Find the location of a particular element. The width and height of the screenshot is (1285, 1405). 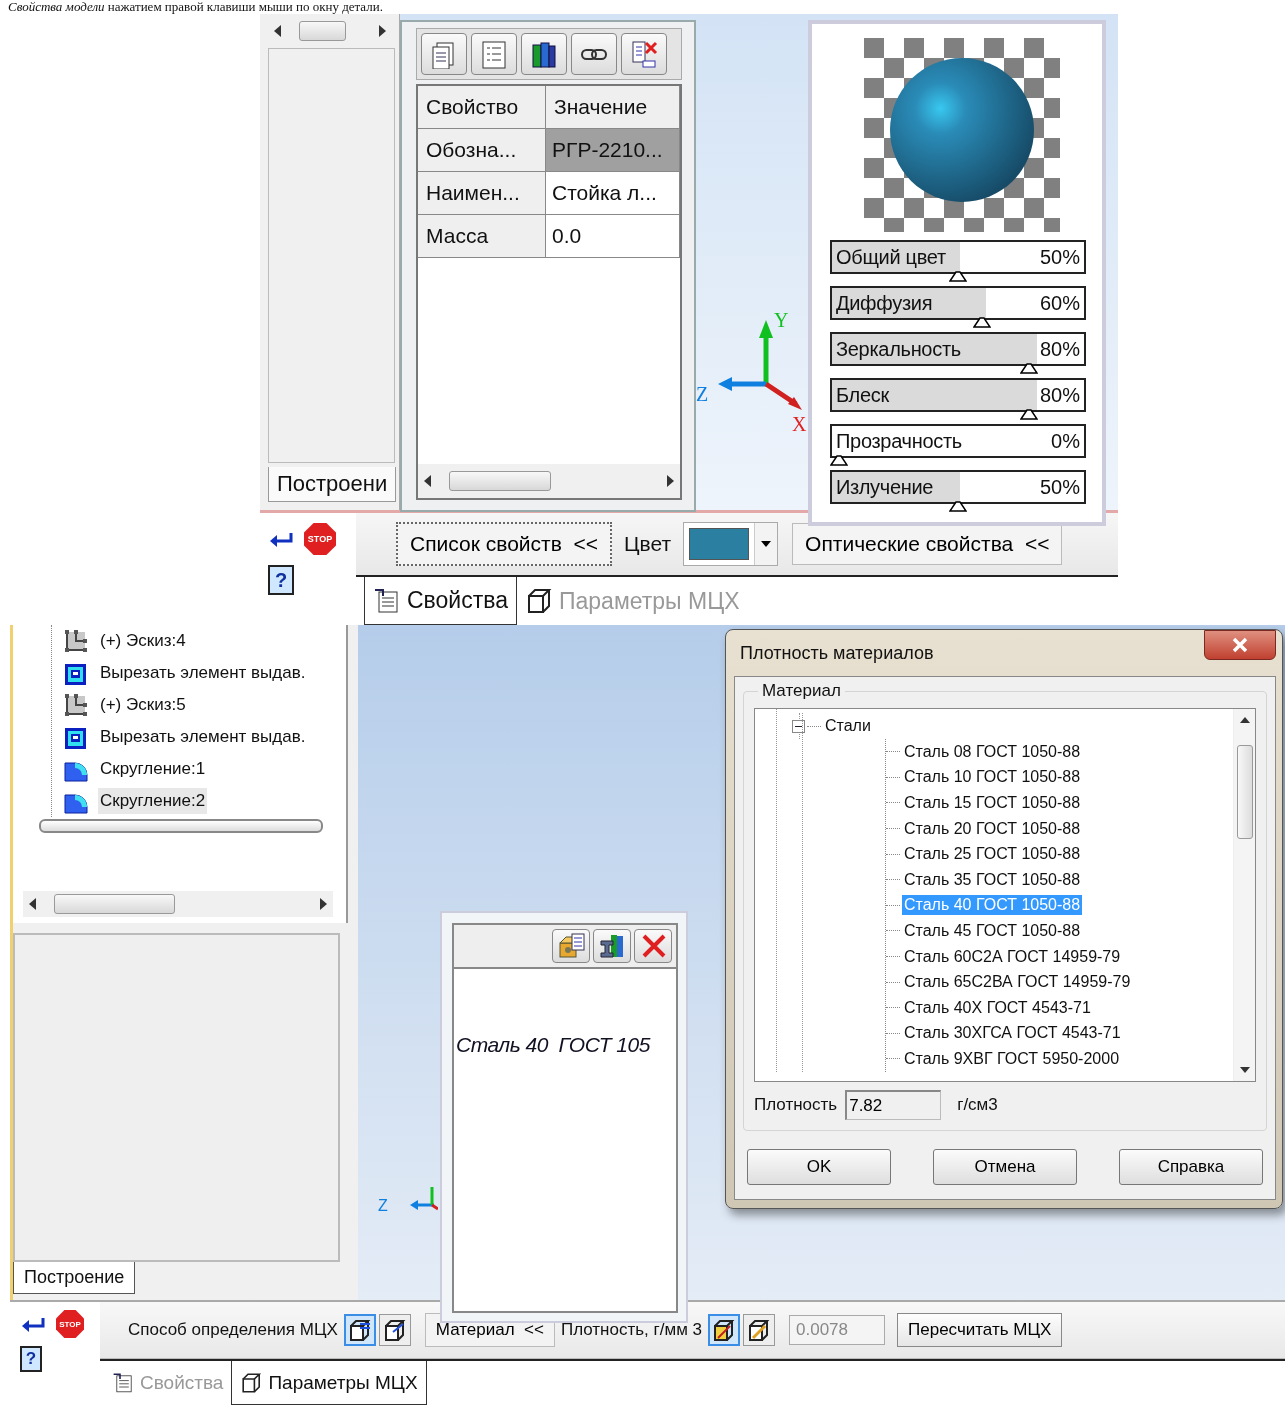

panel-tab: Построение is located at coordinates (74, 1278).